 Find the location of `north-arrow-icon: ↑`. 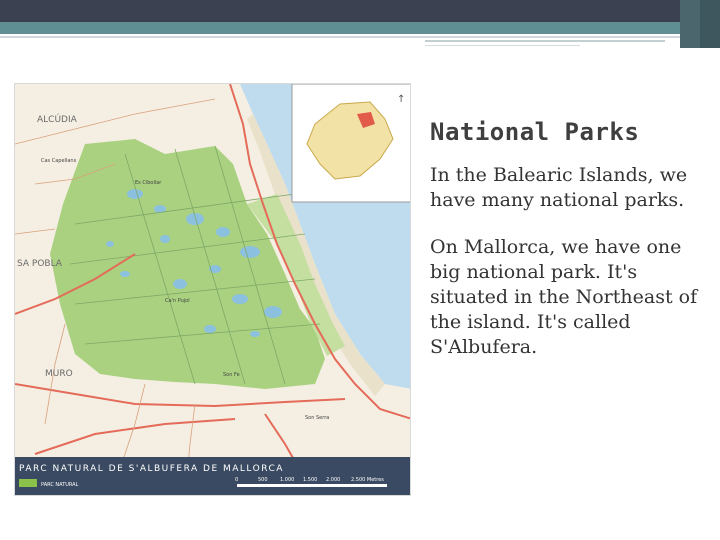

north-arrow-icon: ↑ is located at coordinates (401, 99).